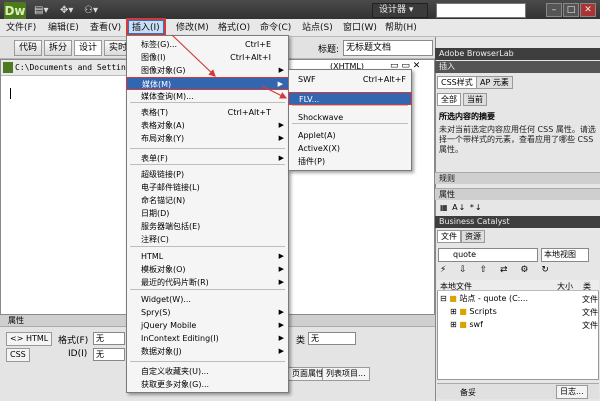  What do you see at coordinates (494, 82) in the screenshot?
I see `ap-elements-tab: AP 元素` at bounding box center [494, 82].